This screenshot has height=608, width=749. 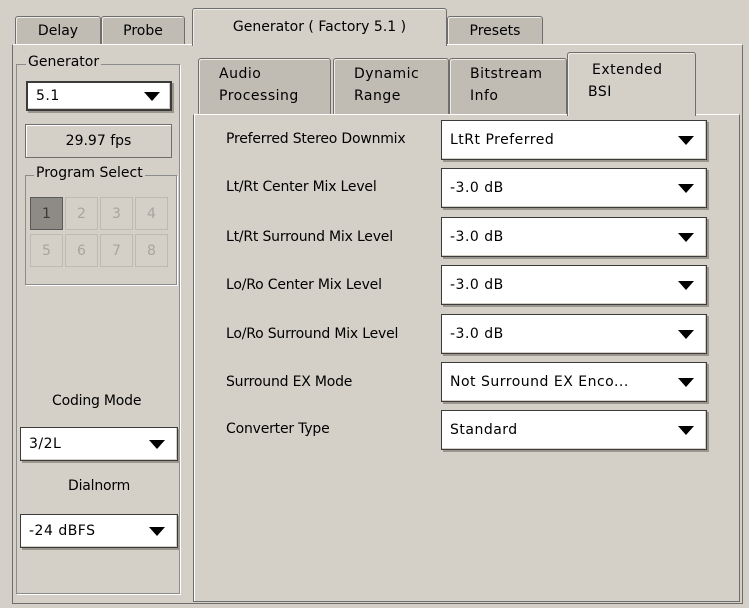 What do you see at coordinates (99, 444) in the screenshot?
I see `coding-mode-select: 3/2L` at bounding box center [99, 444].